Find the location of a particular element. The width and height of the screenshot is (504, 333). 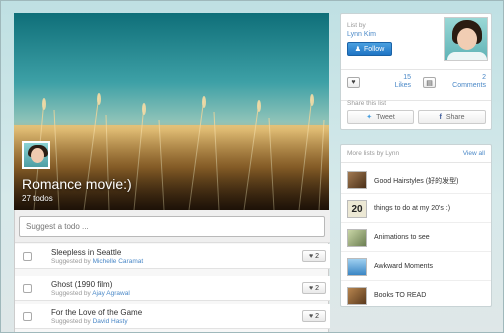

like-list-button: ♥ is located at coordinates (353, 82).